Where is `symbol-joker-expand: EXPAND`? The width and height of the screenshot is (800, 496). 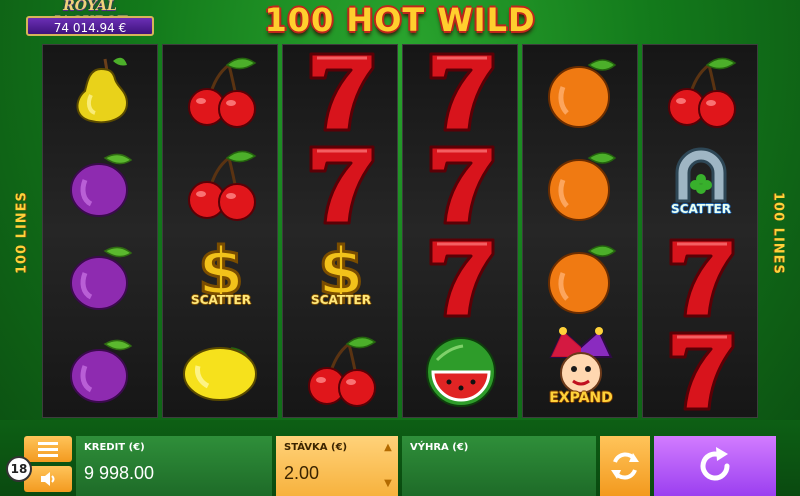 symbol-joker-expand: EXPAND is located at coordinates (581, 370).